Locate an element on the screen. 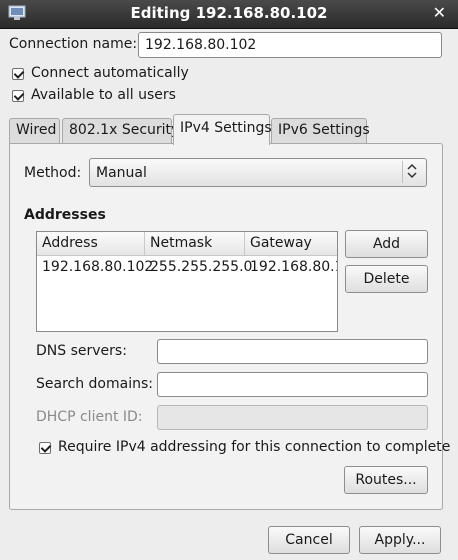 The image size is (458, 560). connect-automatically-checkbox is located at coordinates (18, 74).